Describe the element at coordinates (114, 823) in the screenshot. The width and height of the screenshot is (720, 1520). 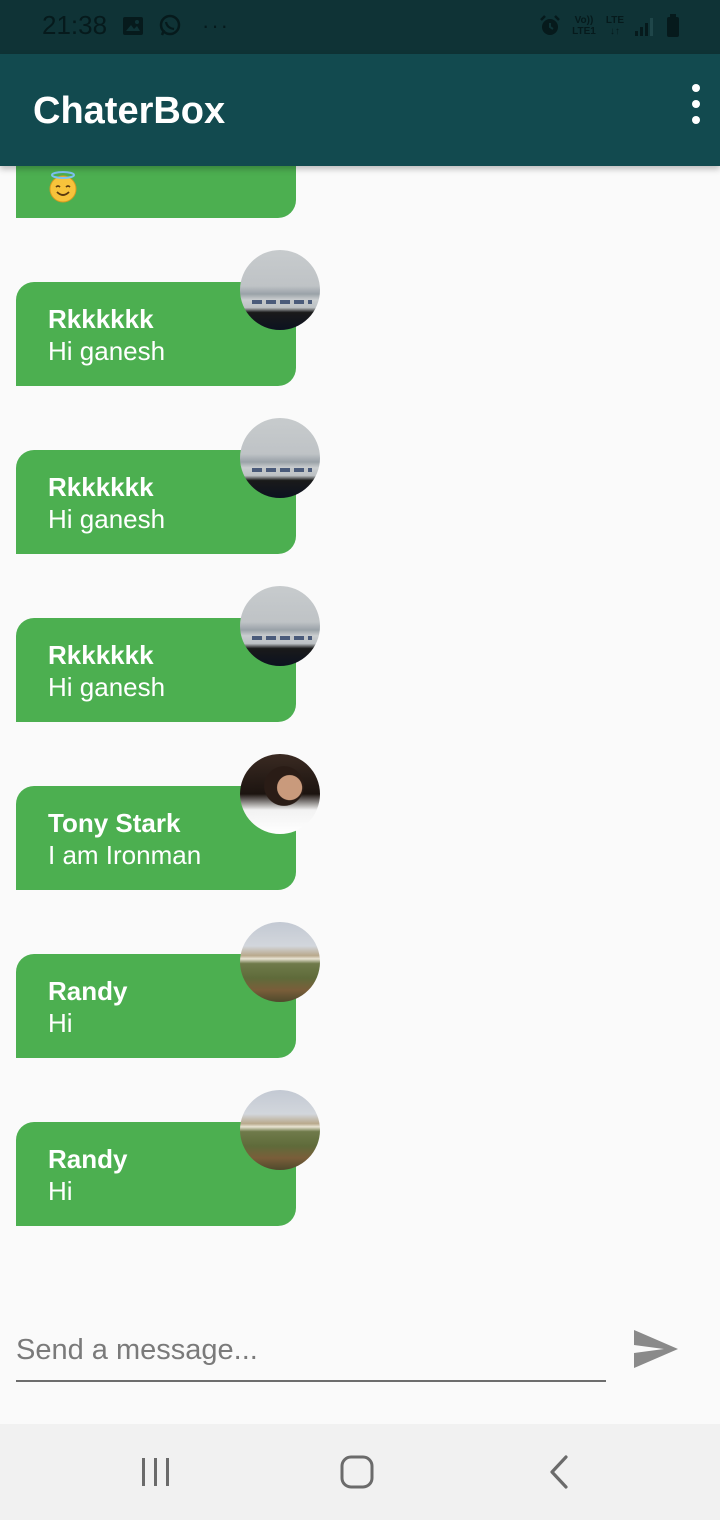
I see `message-sender: Tony Stark` at that location.